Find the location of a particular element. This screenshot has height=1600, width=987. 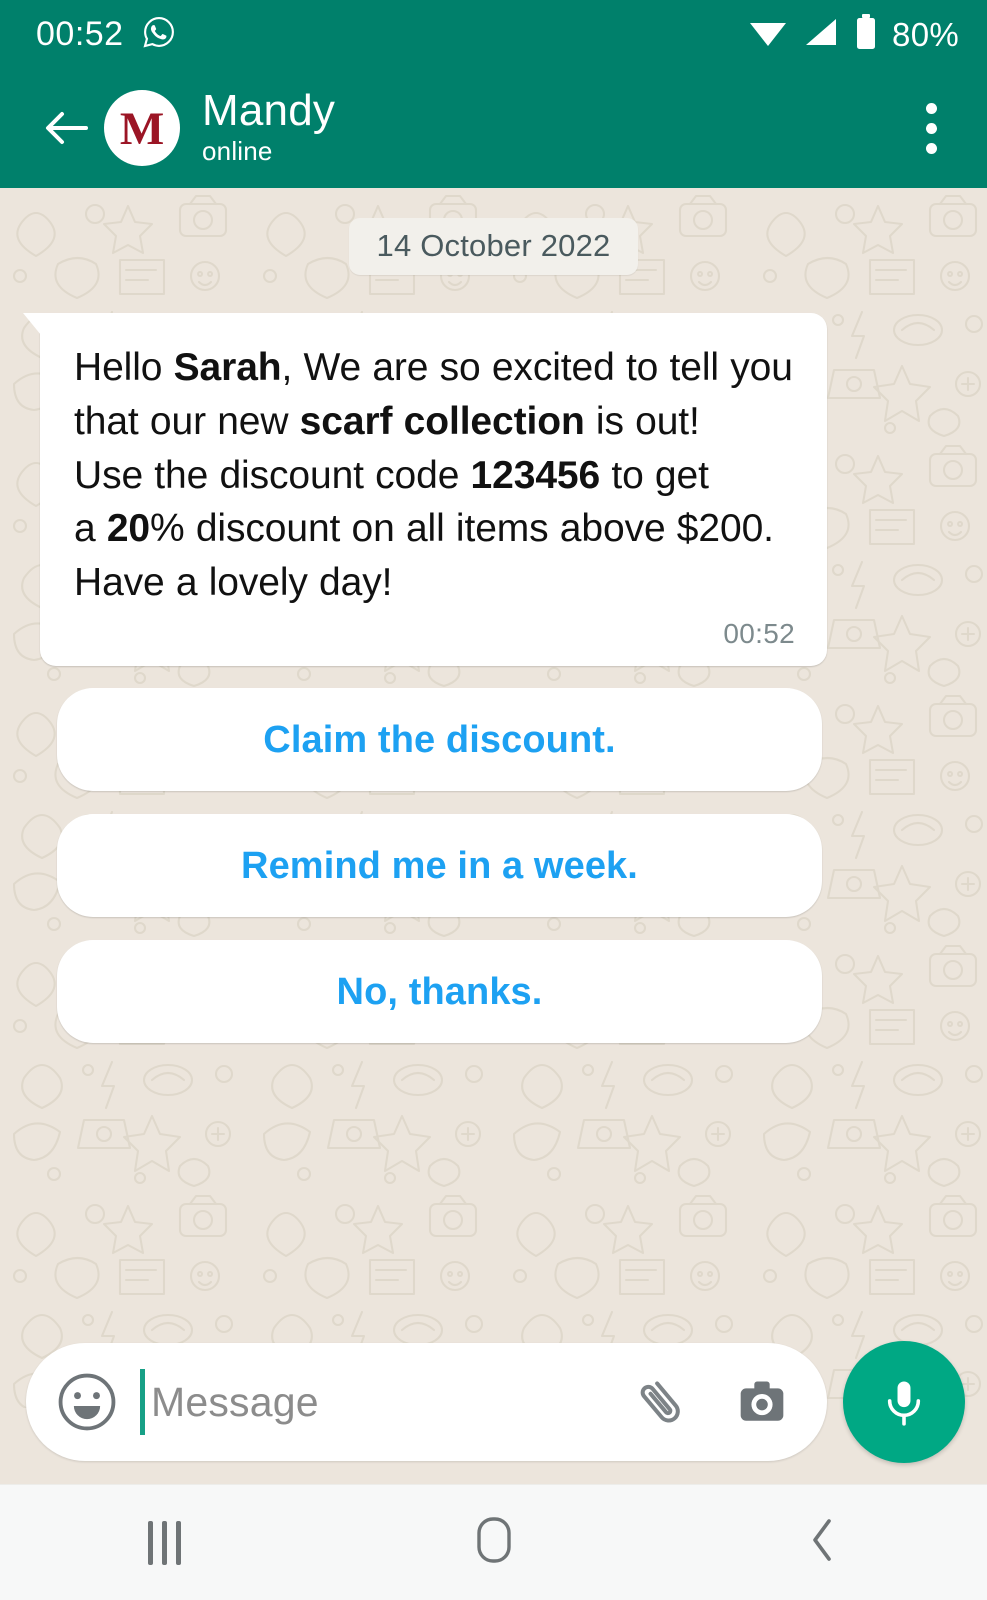

chat-header: M Mandy online is located at coordinates (493, 128).